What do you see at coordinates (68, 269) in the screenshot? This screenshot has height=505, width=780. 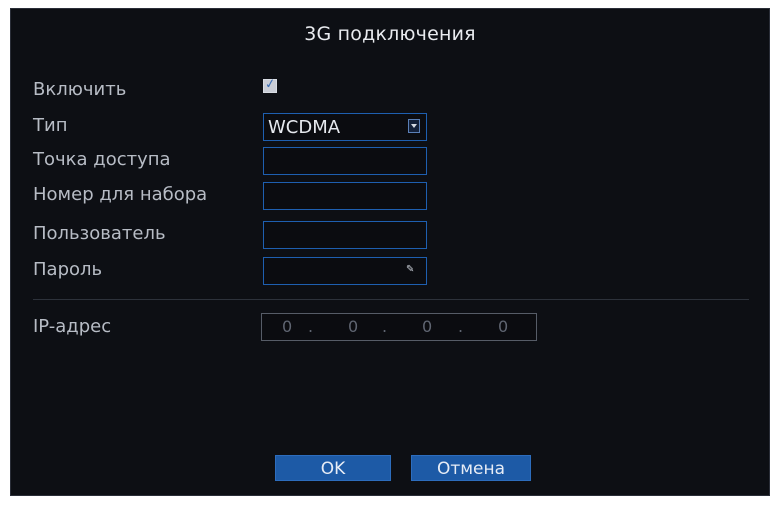 I see `password-label: Пароль` at bounding box center [68, 269].